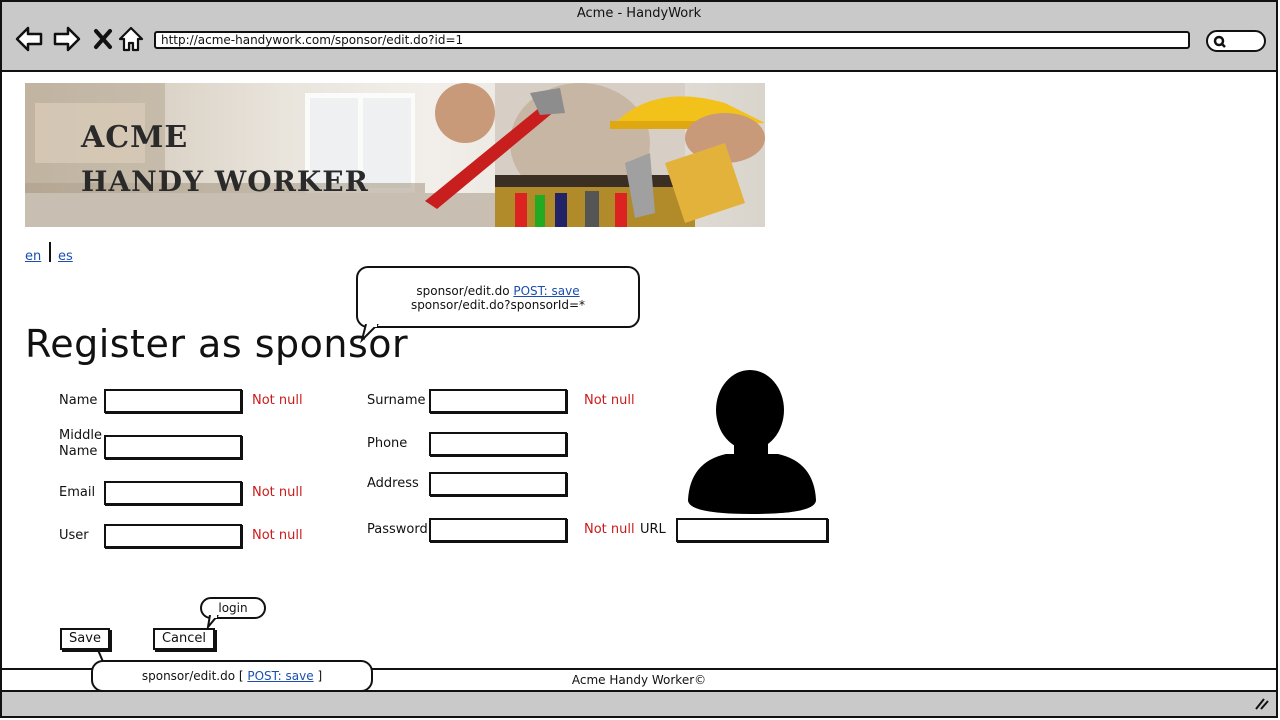 This screenshot has width=1280, height=720. What do you see at coordinates (173, 401) in the screenshot?
I see `name-field` at bounding box center [173, 401].